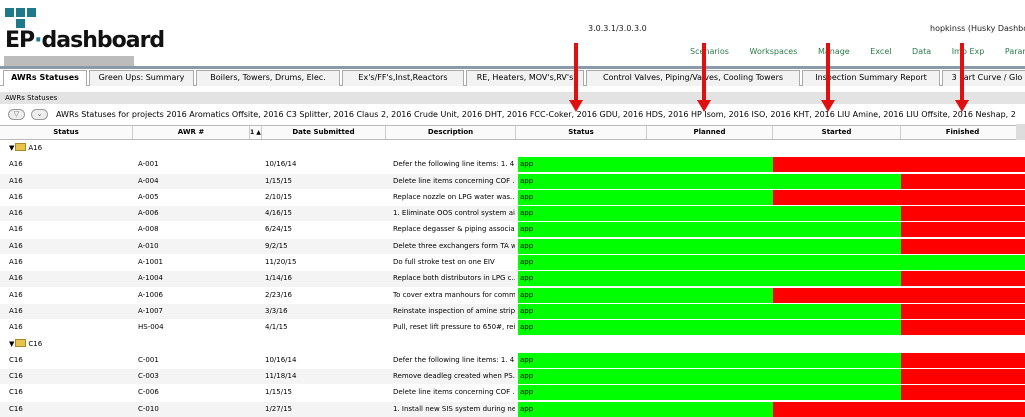  Describe the element at coordinates (278, 229) in the screenshot. I see `row-date-submitted: 6/24/15` at that location.